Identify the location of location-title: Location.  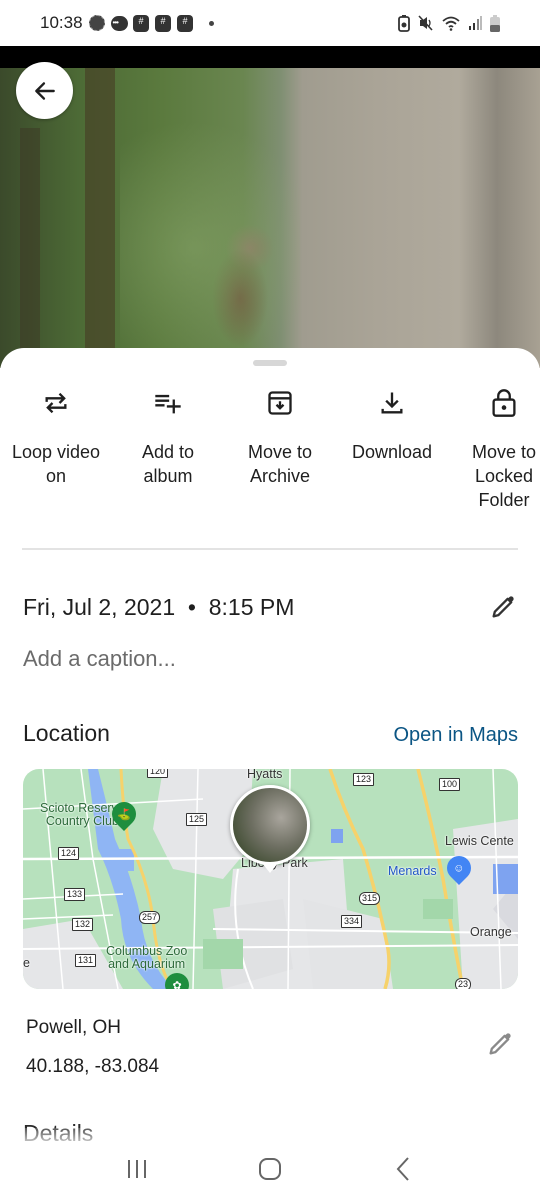
(66, 733).